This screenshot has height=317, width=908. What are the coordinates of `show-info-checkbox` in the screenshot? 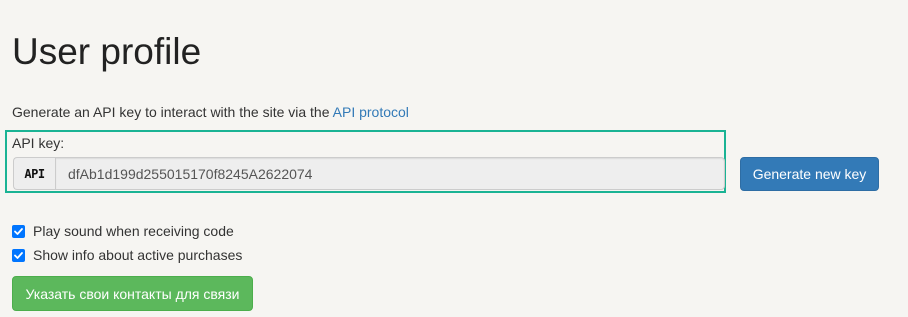 It's located at (18, 255).